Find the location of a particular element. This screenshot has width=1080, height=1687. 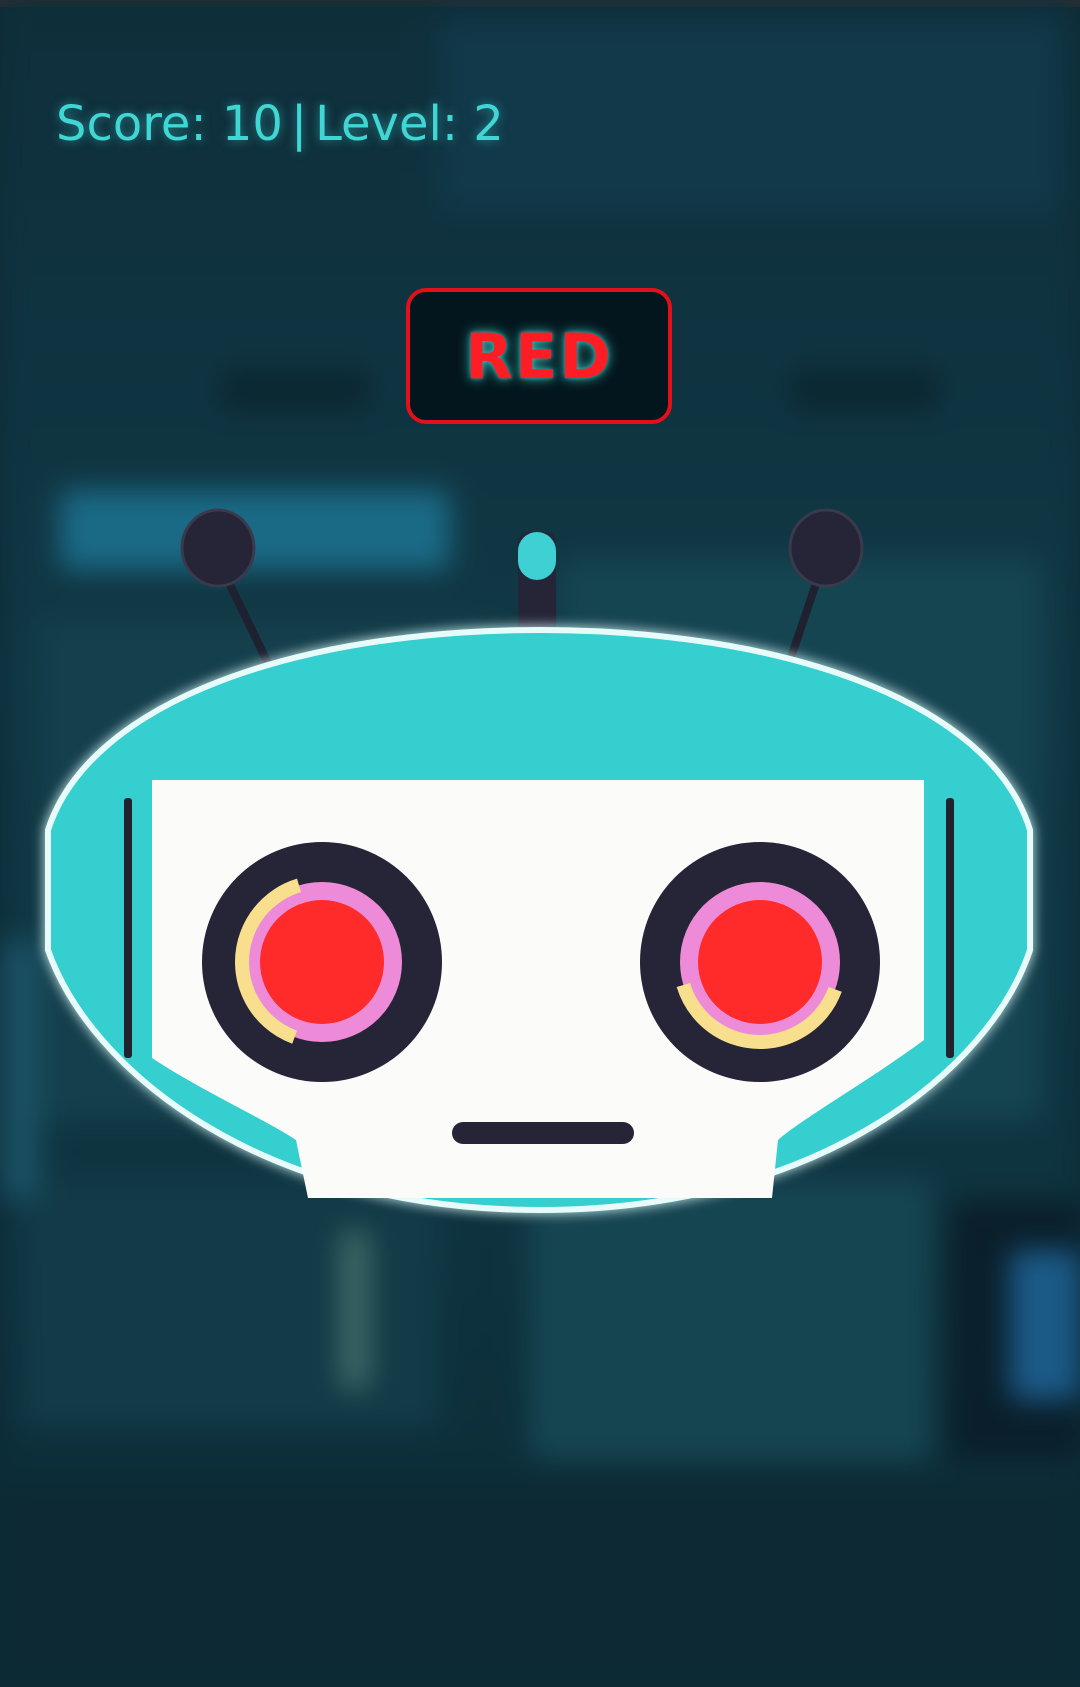

score-label: Score: 10 is located at coordinates (169, 124).